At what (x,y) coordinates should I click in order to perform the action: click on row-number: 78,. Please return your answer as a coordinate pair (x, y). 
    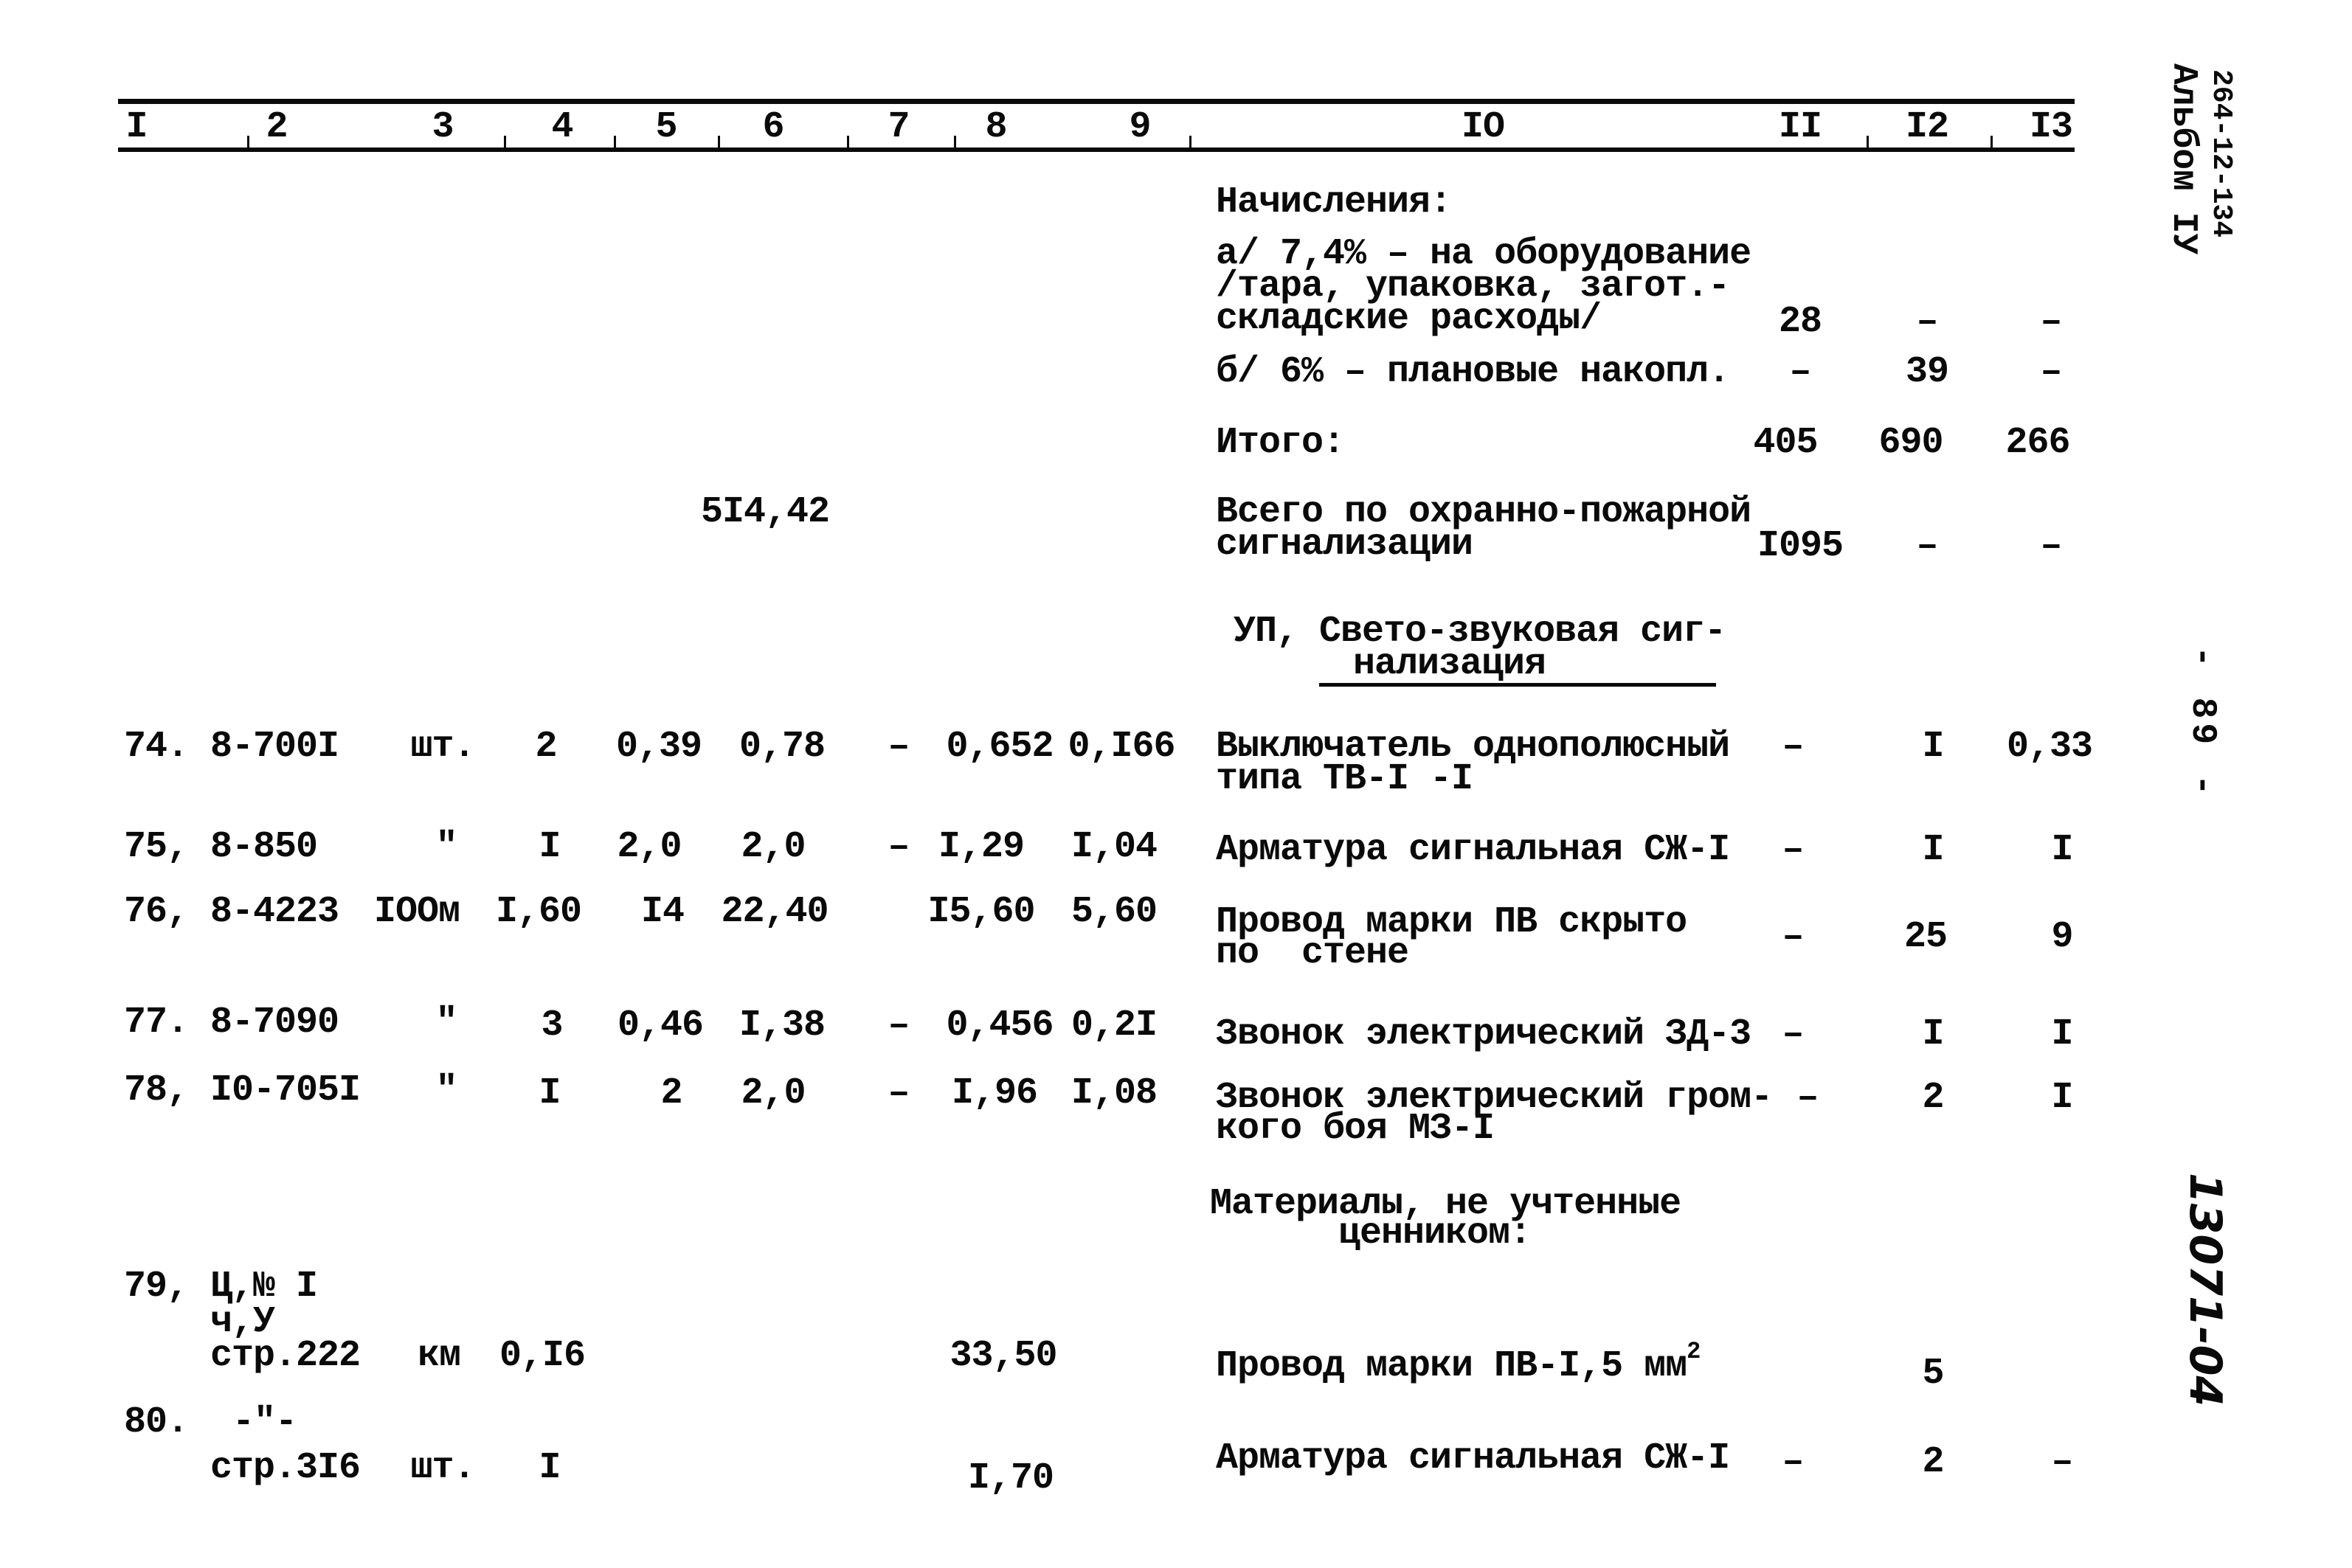
    Looking at the image, I should click on (156, 1090).